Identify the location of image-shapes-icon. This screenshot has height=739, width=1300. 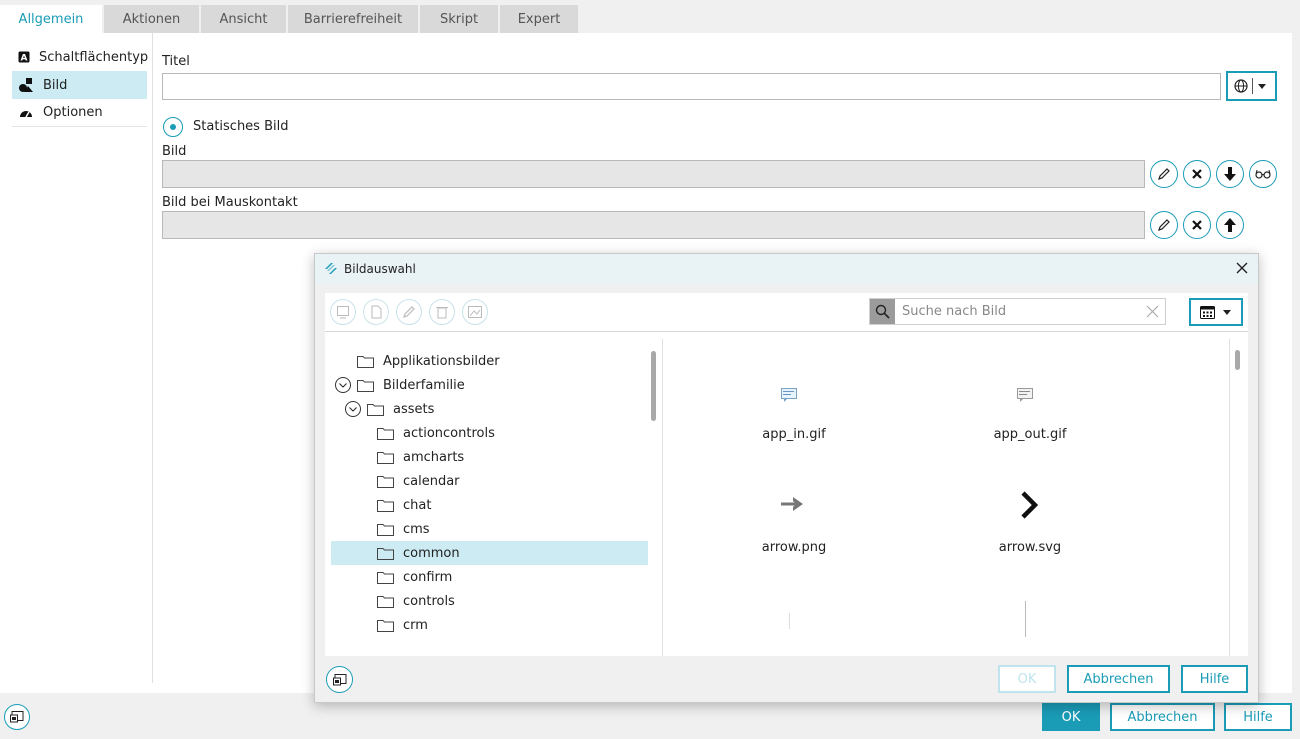
(26, 85).